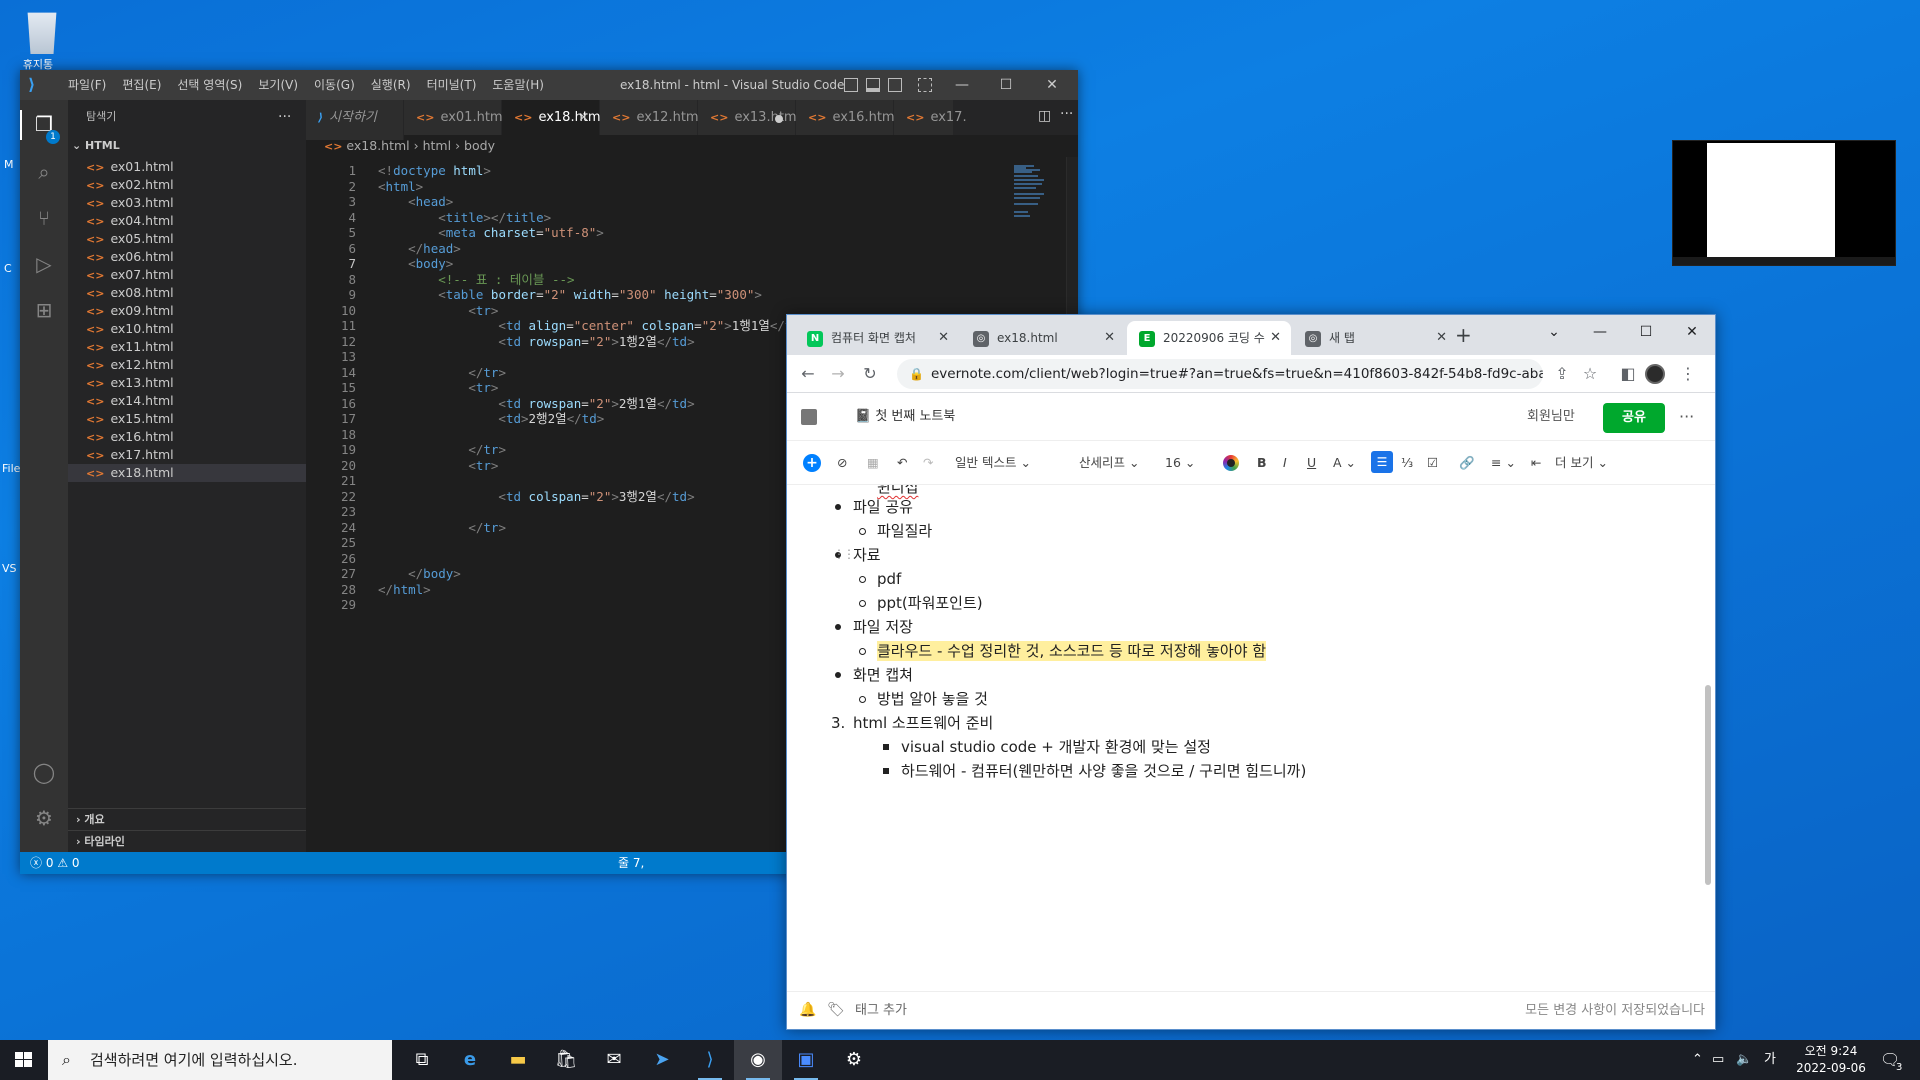 The height and width of the screenshot is (1080, 1920). Describe the element at coordinates (553, 117) in the screenshot. I see `editor-tab: <> ex18.html ×` at that location.